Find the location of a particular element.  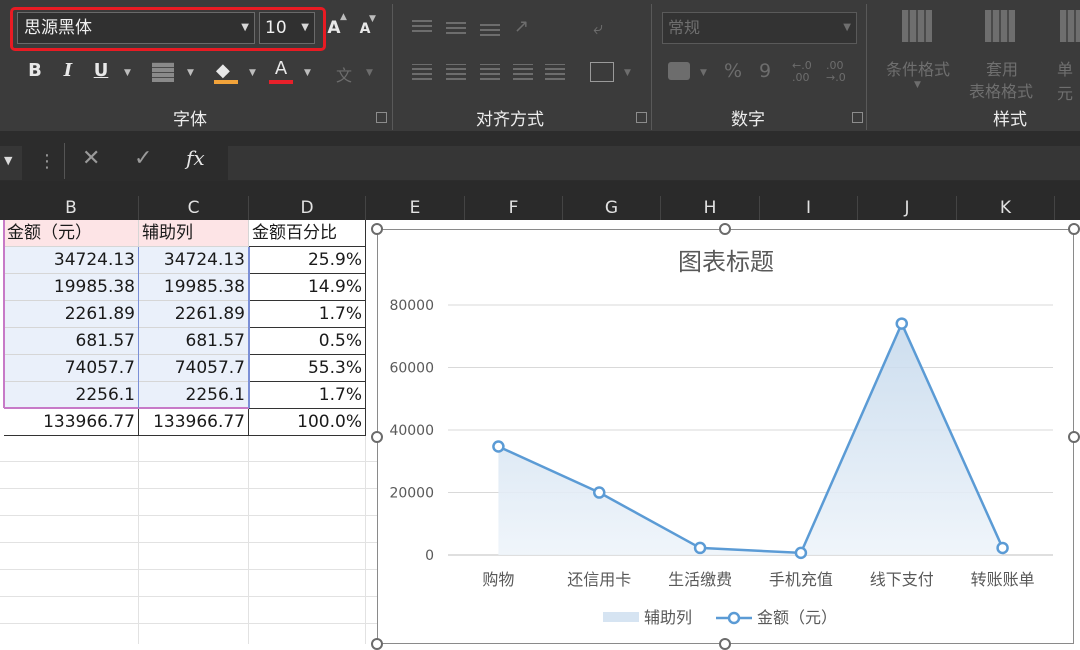

column-header-j: J is located at coordinates (907, 208).